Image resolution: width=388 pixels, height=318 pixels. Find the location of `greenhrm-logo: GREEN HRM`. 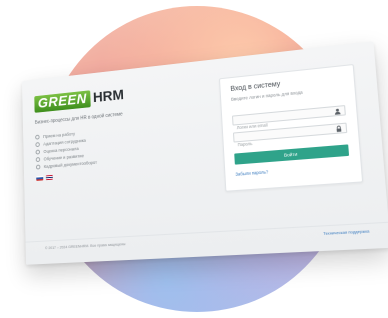

greenhrm-logo: GREEN HRM is located at coordinates (79, 100).